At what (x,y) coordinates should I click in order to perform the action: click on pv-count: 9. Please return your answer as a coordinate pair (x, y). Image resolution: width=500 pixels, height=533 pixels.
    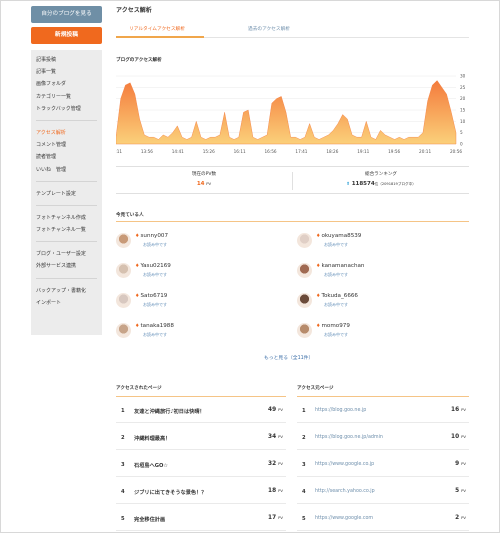
    Looking at the image, I should click on (457, 464).